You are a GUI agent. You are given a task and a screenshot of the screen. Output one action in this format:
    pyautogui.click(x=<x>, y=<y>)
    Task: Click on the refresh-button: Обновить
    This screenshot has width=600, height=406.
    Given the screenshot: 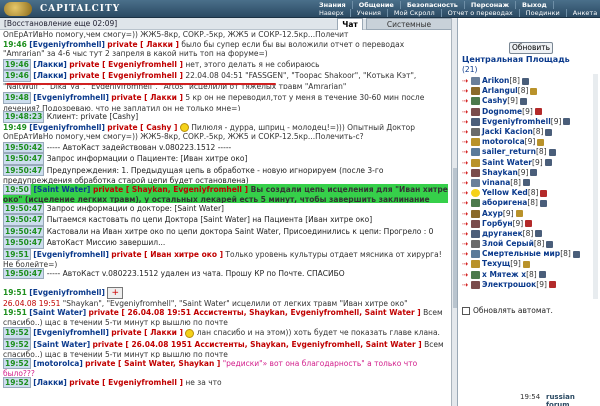 What is the action you would take?
    pyautogui.click(x=531, y=48)
    